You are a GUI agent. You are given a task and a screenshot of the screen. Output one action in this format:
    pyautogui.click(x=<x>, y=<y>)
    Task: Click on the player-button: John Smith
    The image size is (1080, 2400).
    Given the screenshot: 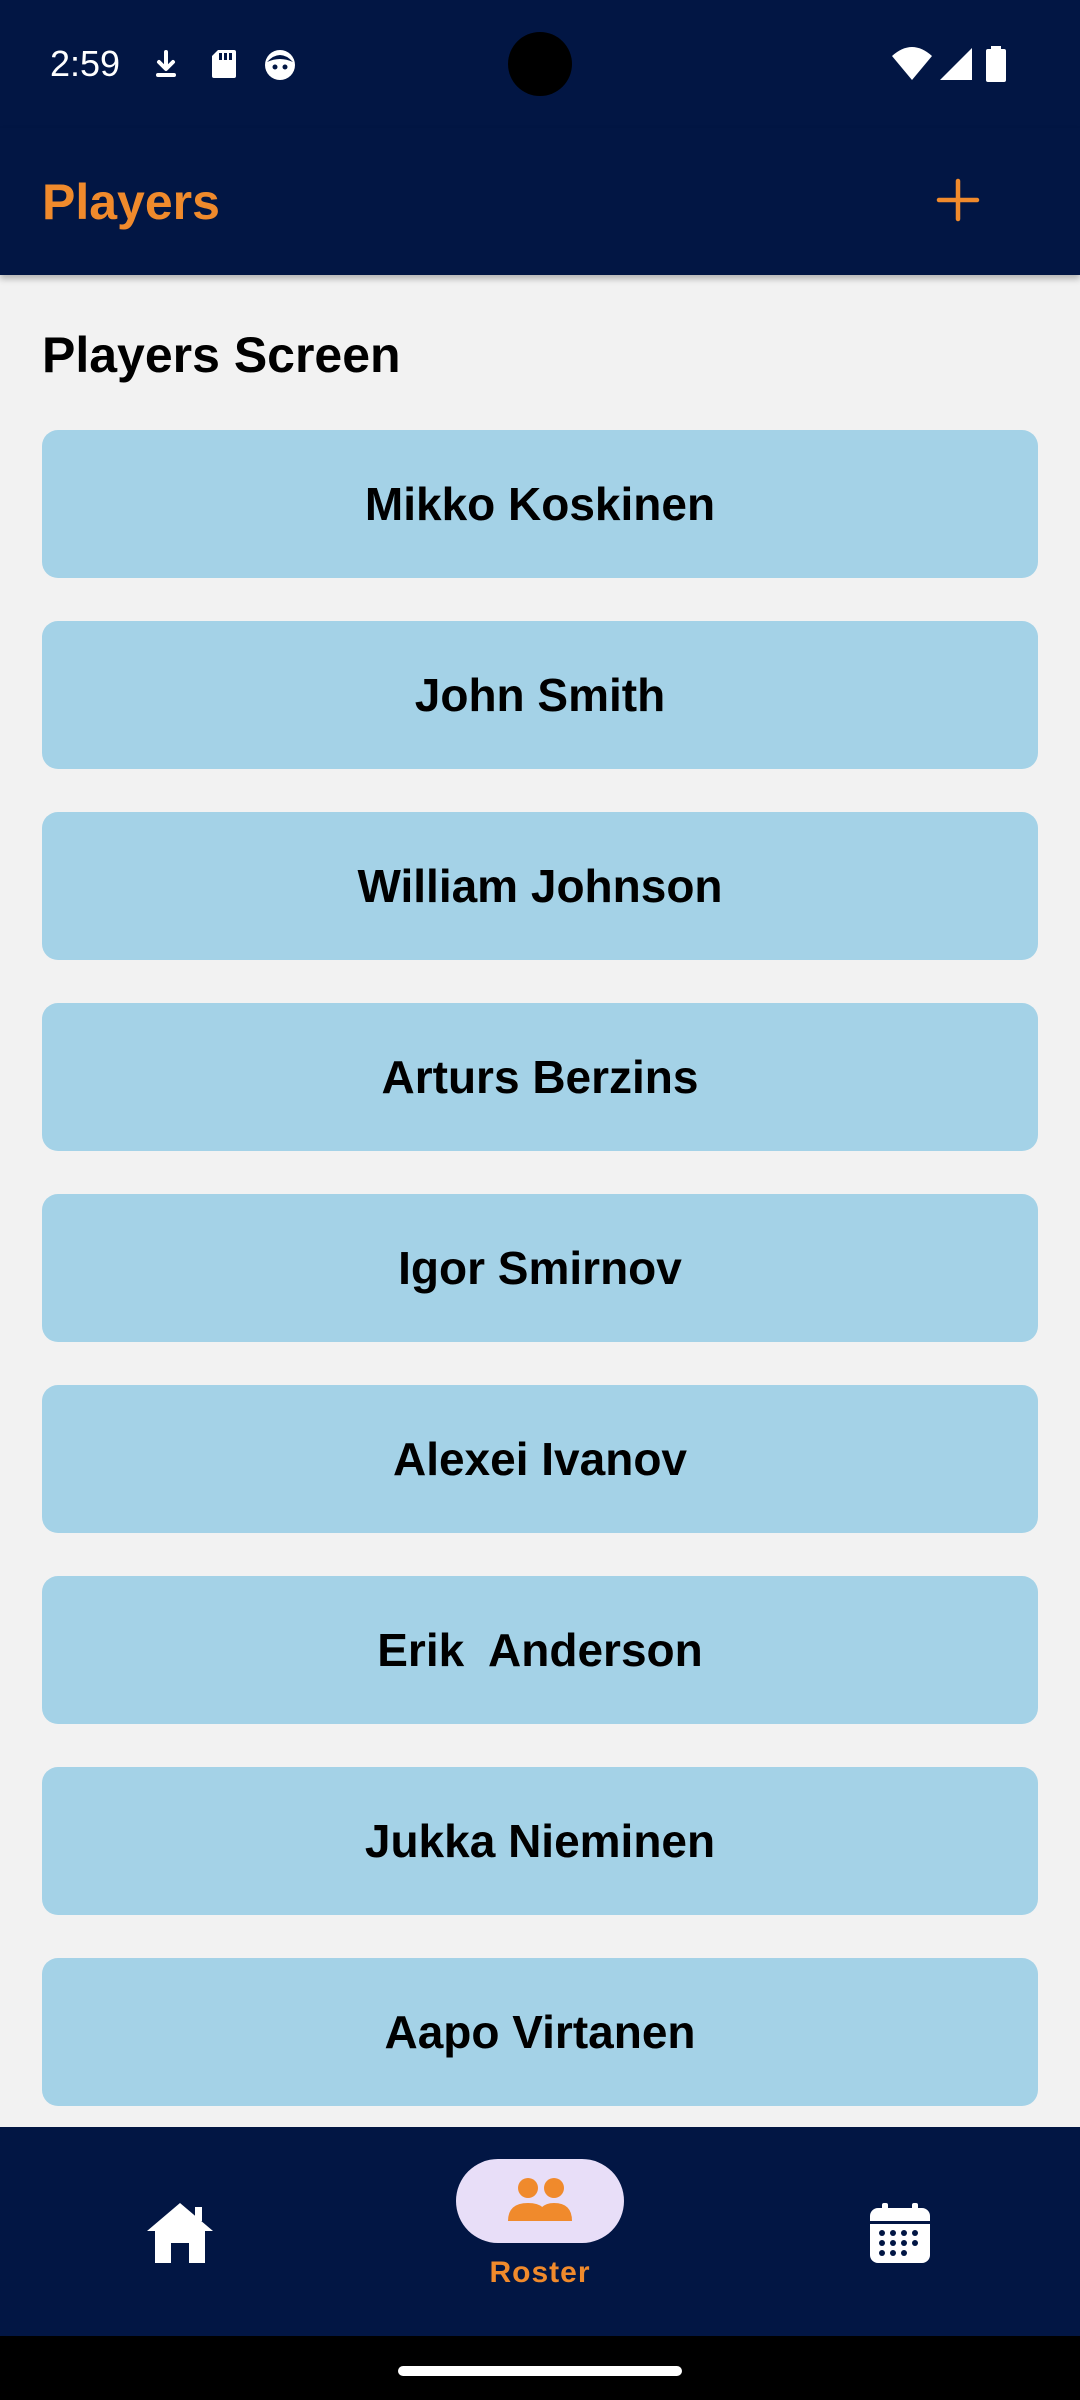 What is the action you would take?
    pyautogui.click(x=540, y=695)
    